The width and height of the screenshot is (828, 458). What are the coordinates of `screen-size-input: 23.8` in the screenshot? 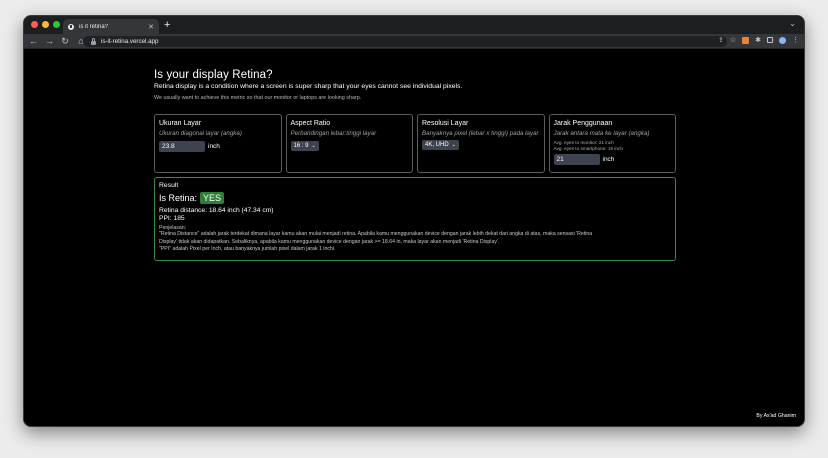 It's located at (182, 146).